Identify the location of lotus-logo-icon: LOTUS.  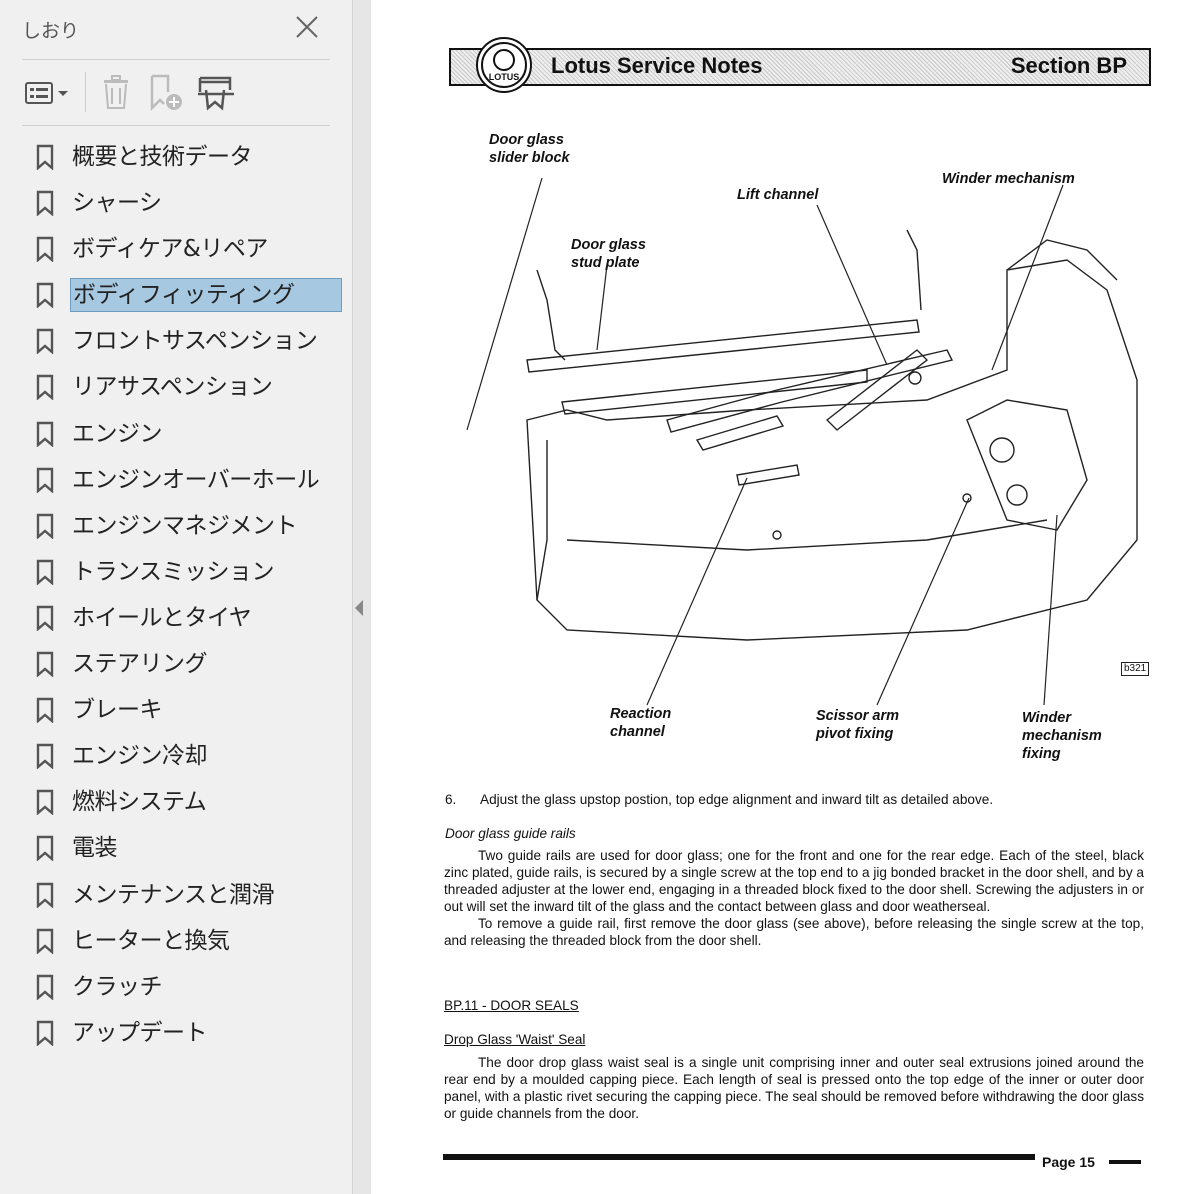
(504, 65).